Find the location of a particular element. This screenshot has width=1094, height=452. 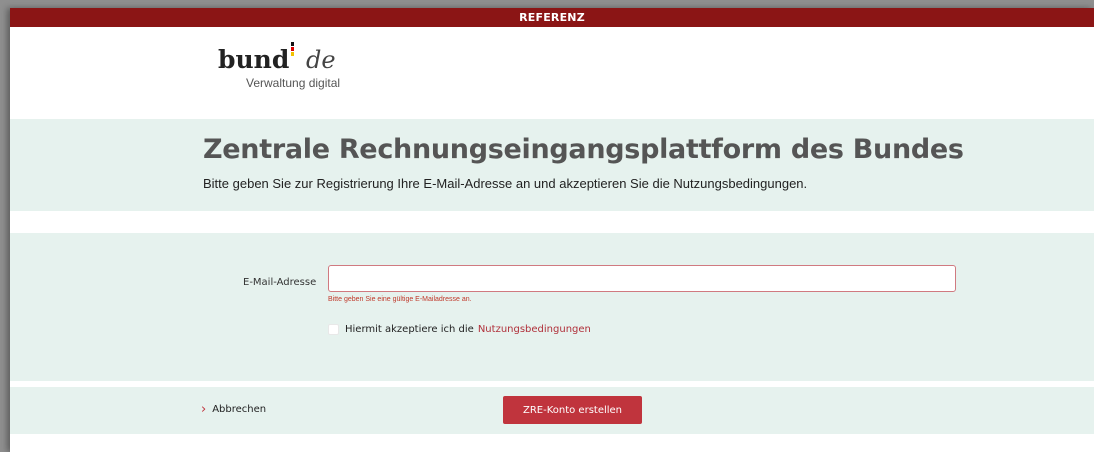

logo-word: bund is located at coordinates (254, 59).